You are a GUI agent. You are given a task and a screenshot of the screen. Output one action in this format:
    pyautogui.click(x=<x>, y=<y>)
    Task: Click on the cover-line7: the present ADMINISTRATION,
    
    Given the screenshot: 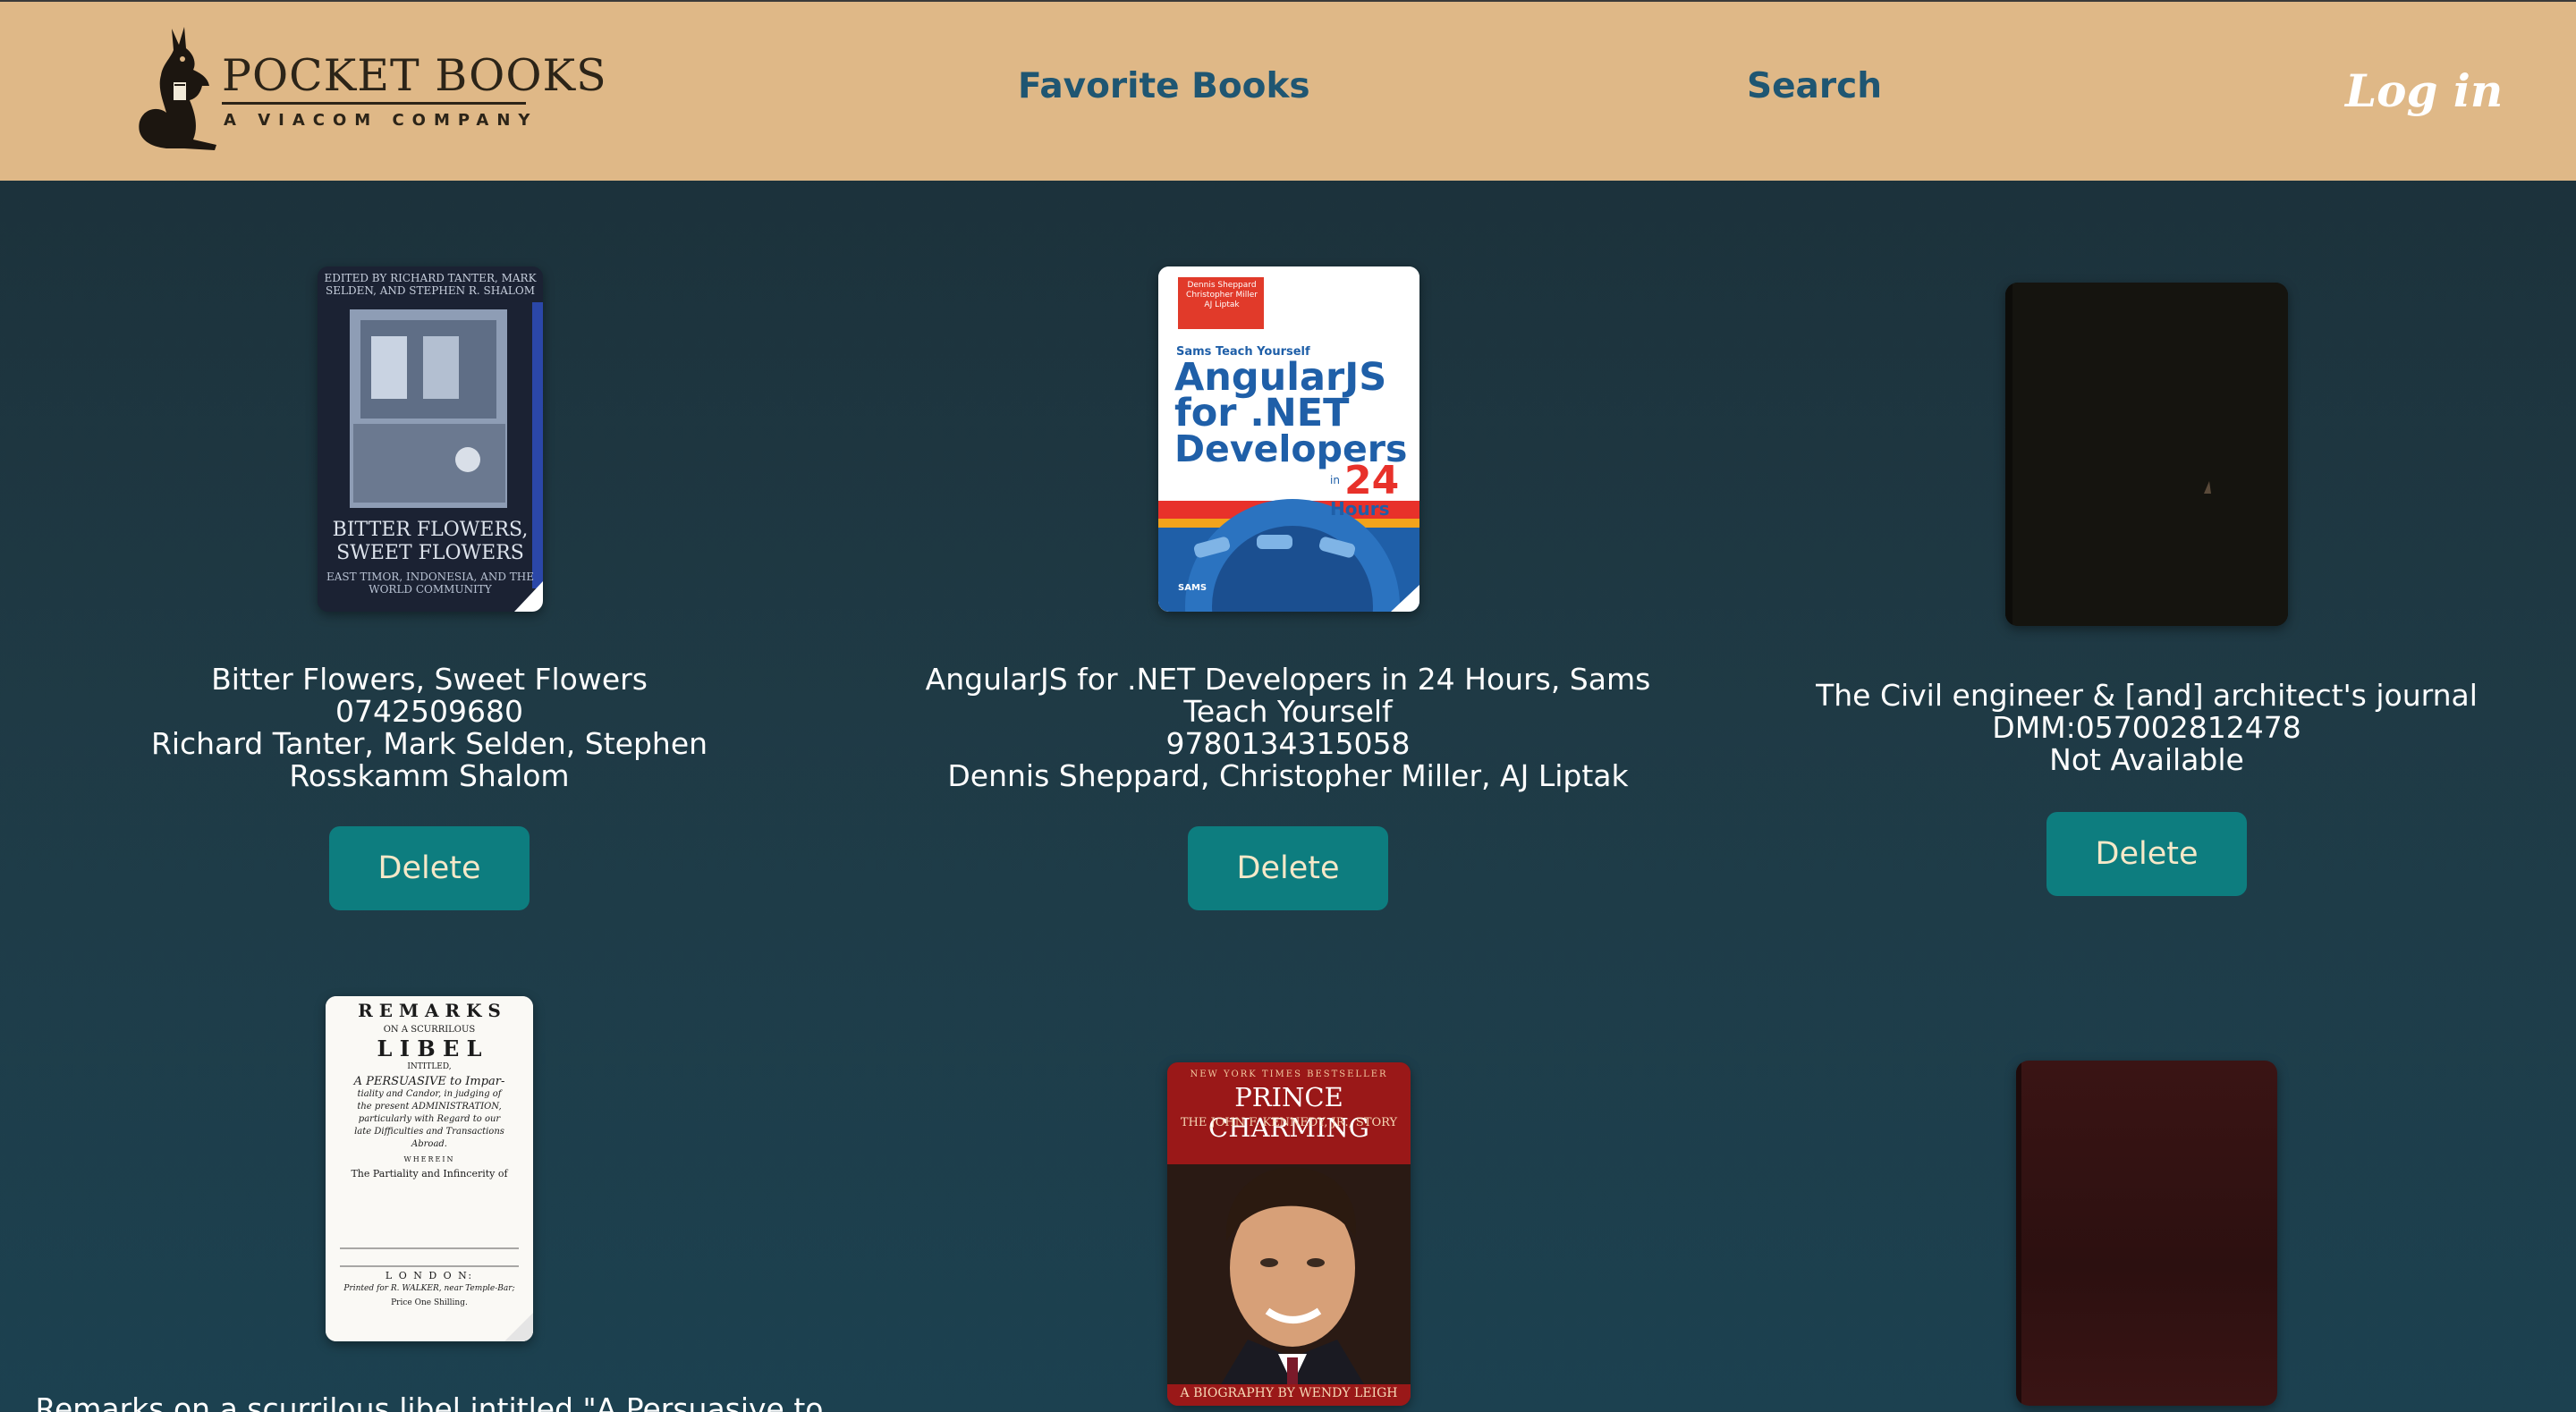 What is the action you would take?
    pyautogui.click(x=429, y=1107)
    